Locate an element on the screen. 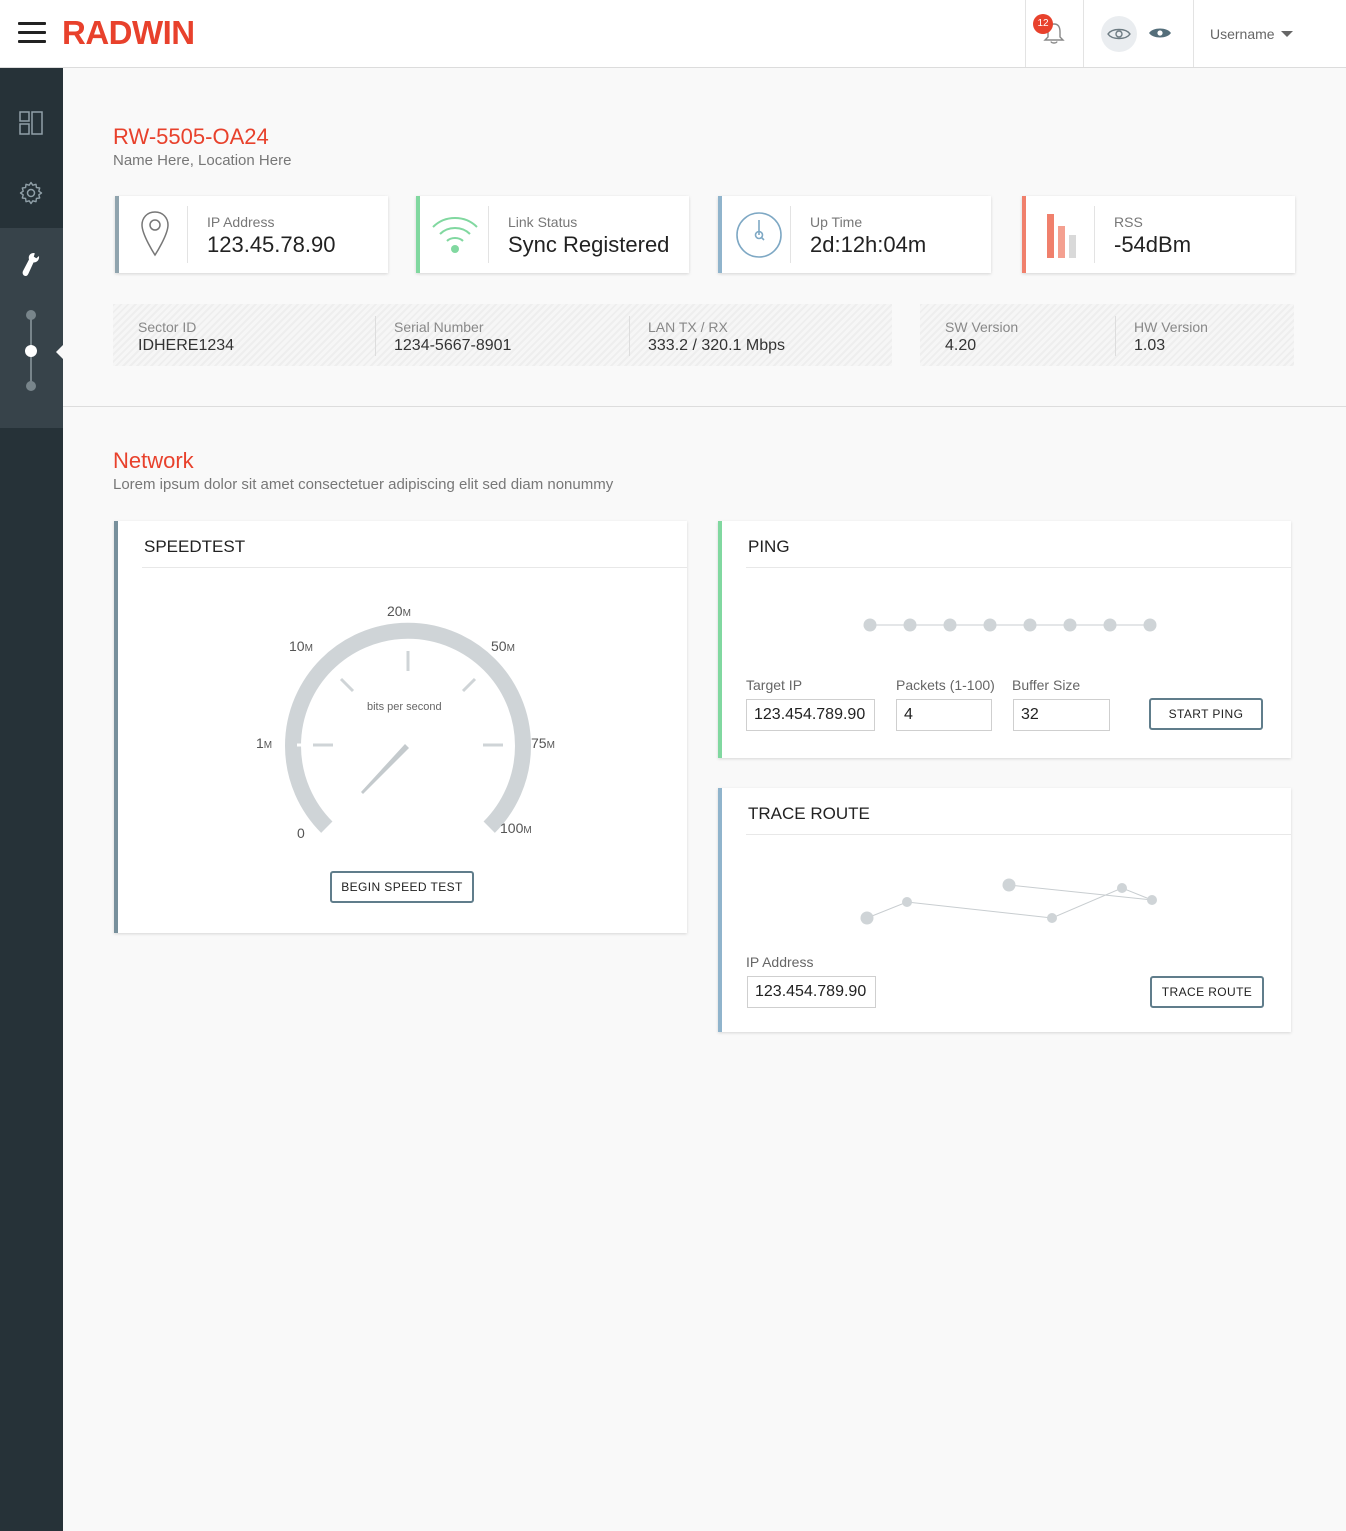 Image resolution: width=1346 pixels, height=1531 pixels. wrench-icon is located at coordinates (31, 264).